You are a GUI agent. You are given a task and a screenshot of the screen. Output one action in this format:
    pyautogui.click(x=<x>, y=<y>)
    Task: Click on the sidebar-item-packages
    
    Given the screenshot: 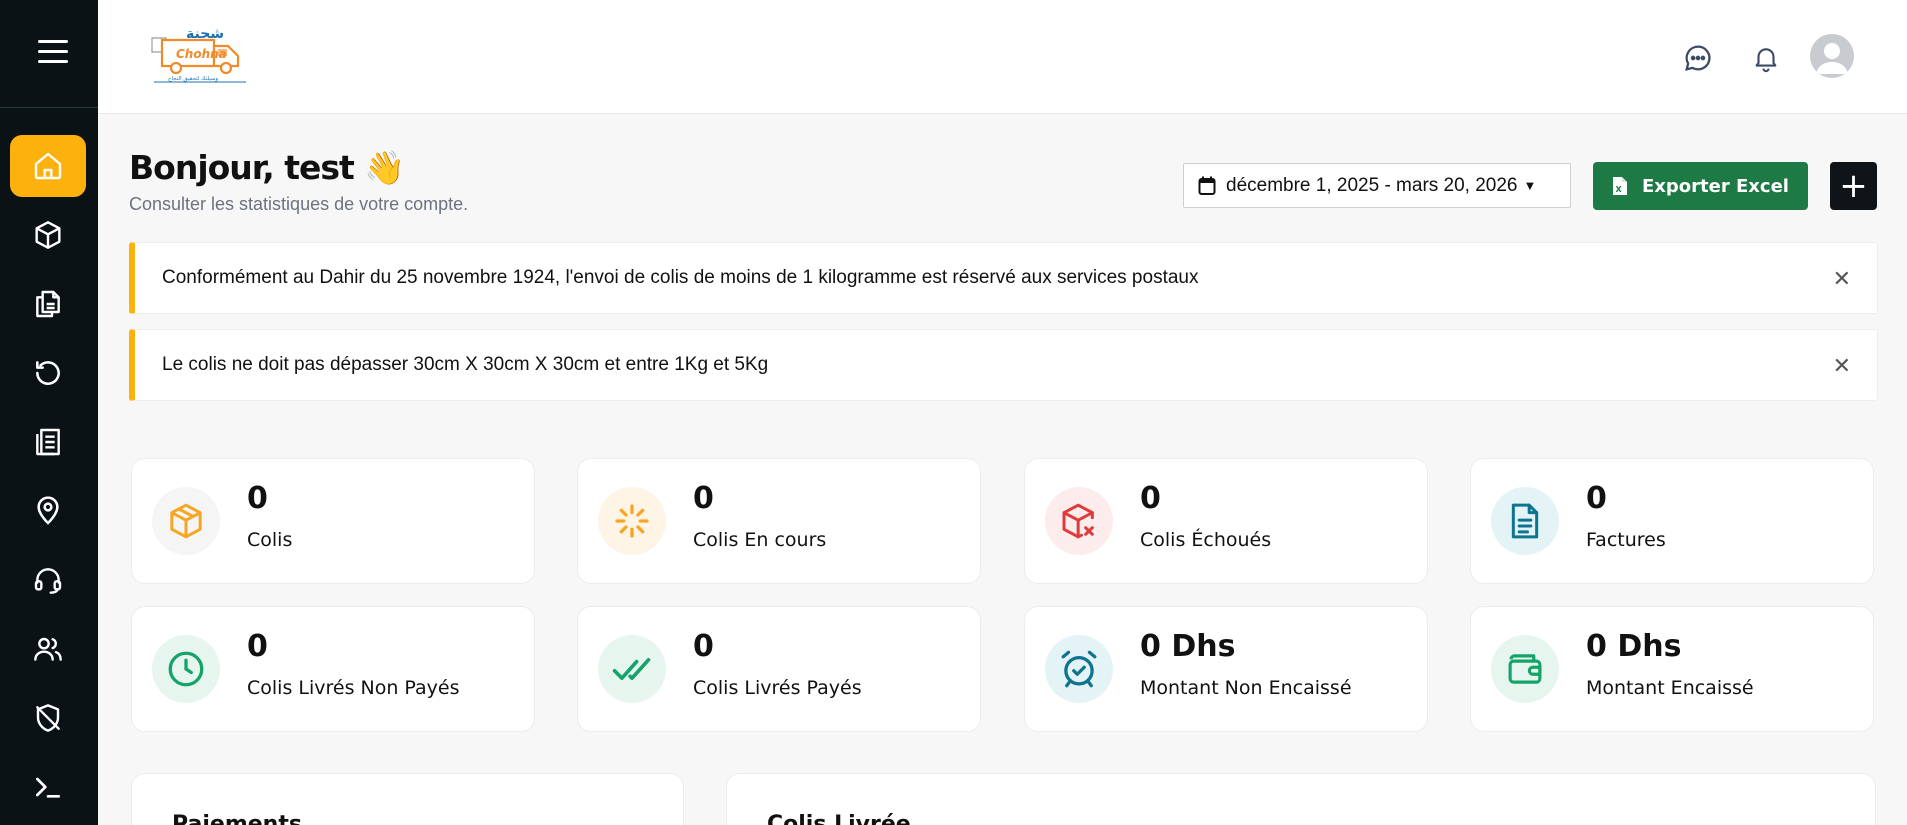 What is the action you would take?
    pyautogui.click(x=48, y=235)
    